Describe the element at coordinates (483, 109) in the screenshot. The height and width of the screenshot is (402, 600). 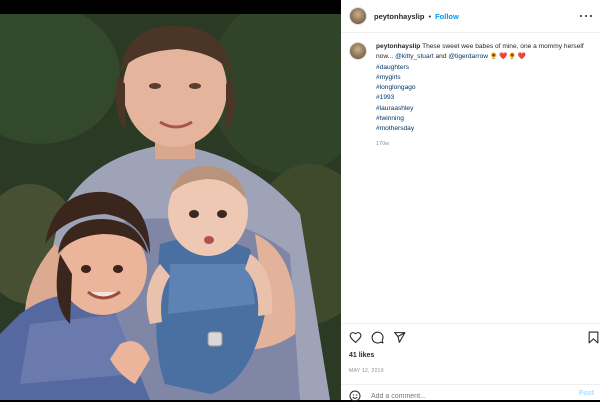
I see `hashtag-link: #lauraashley` at that location.